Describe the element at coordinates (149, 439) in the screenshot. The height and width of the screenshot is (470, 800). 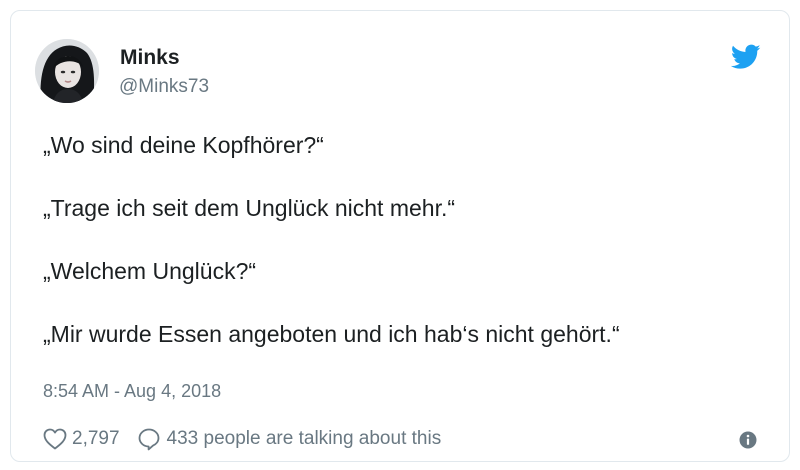
I see `speech-bubble-icon` at that location.